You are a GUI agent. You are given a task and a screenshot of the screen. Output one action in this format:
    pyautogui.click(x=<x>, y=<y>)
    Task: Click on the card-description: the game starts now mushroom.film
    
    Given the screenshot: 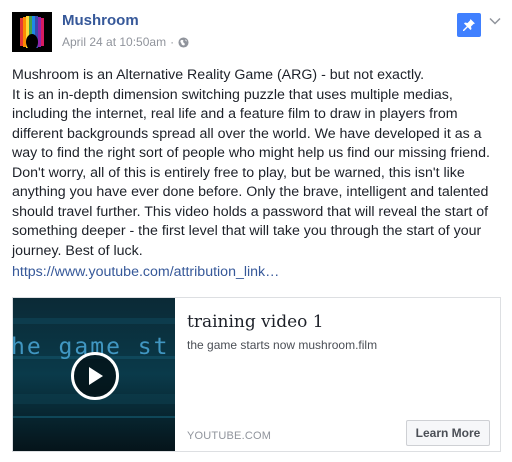 What is the action you would take?
    pyautogui.click(x=282, y=345)
    